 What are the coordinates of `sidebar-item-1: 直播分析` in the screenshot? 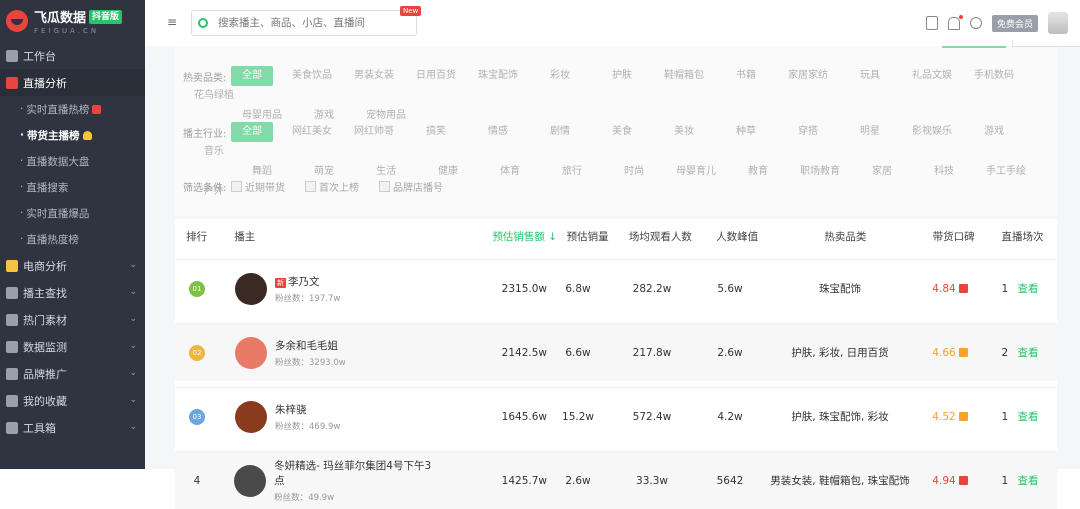 It's located at (72, 82).